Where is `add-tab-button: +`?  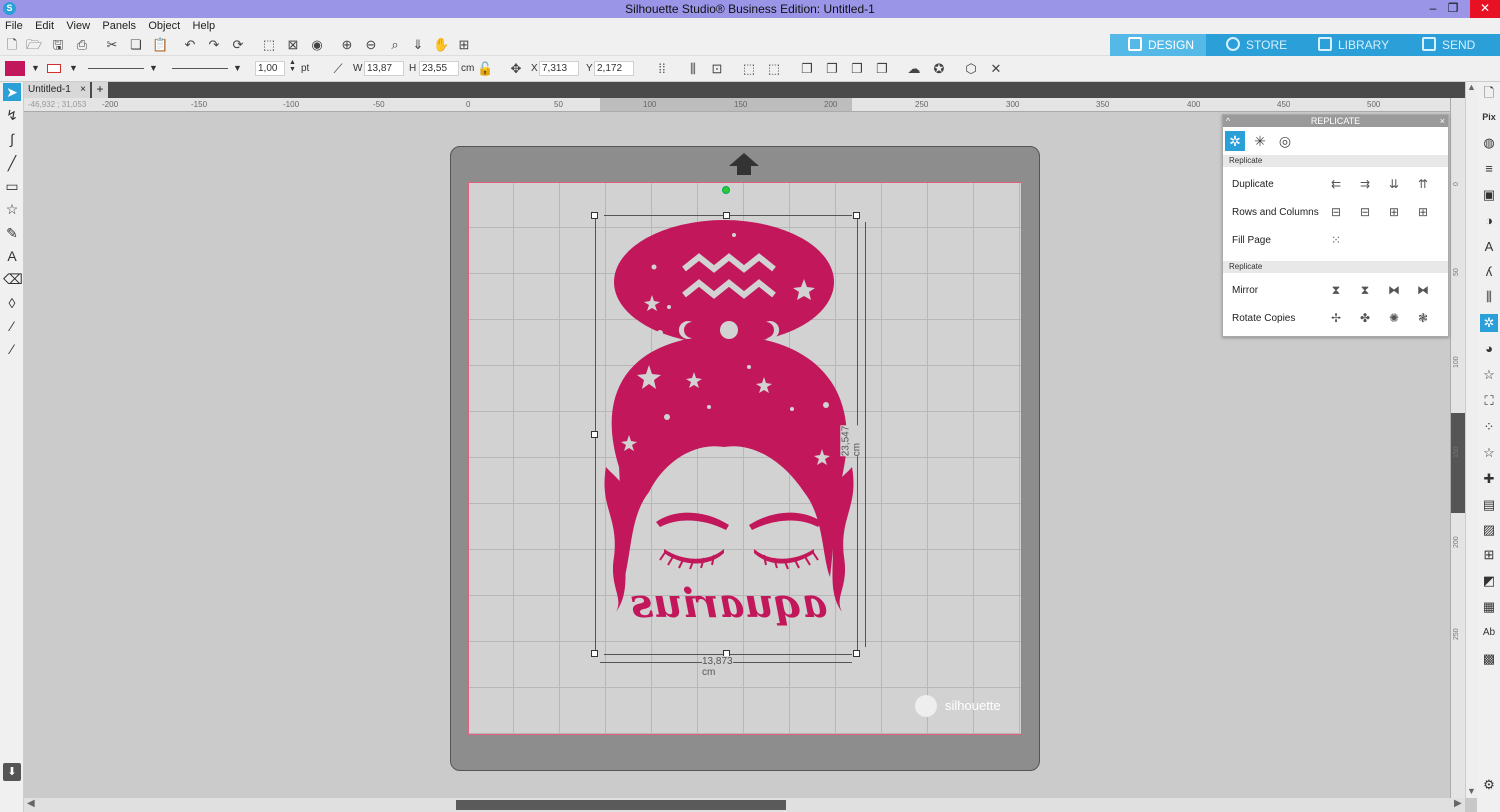 add-tab-button: + is located at coordinates (100, 90).